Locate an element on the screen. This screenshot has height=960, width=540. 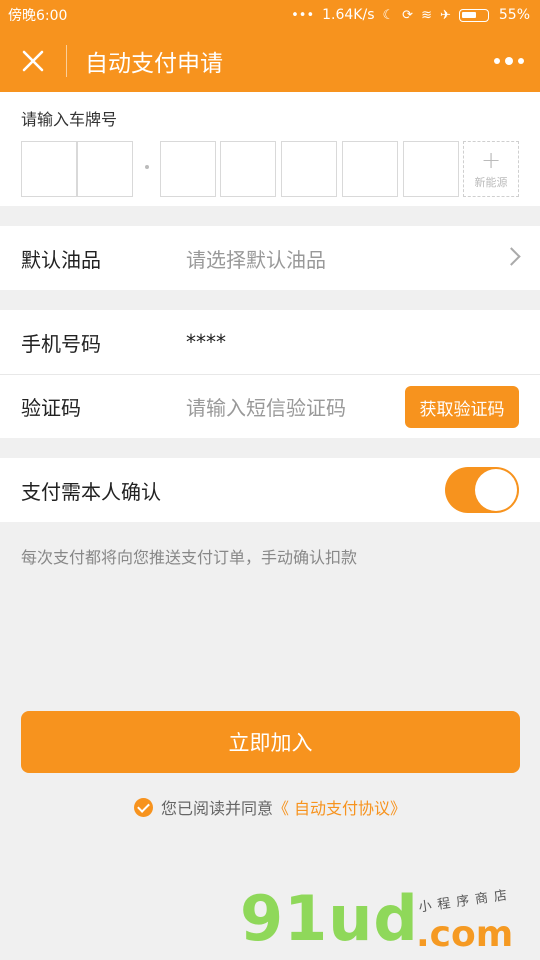
network-speed: 1.64K/s is located at coordinates (348, 15).